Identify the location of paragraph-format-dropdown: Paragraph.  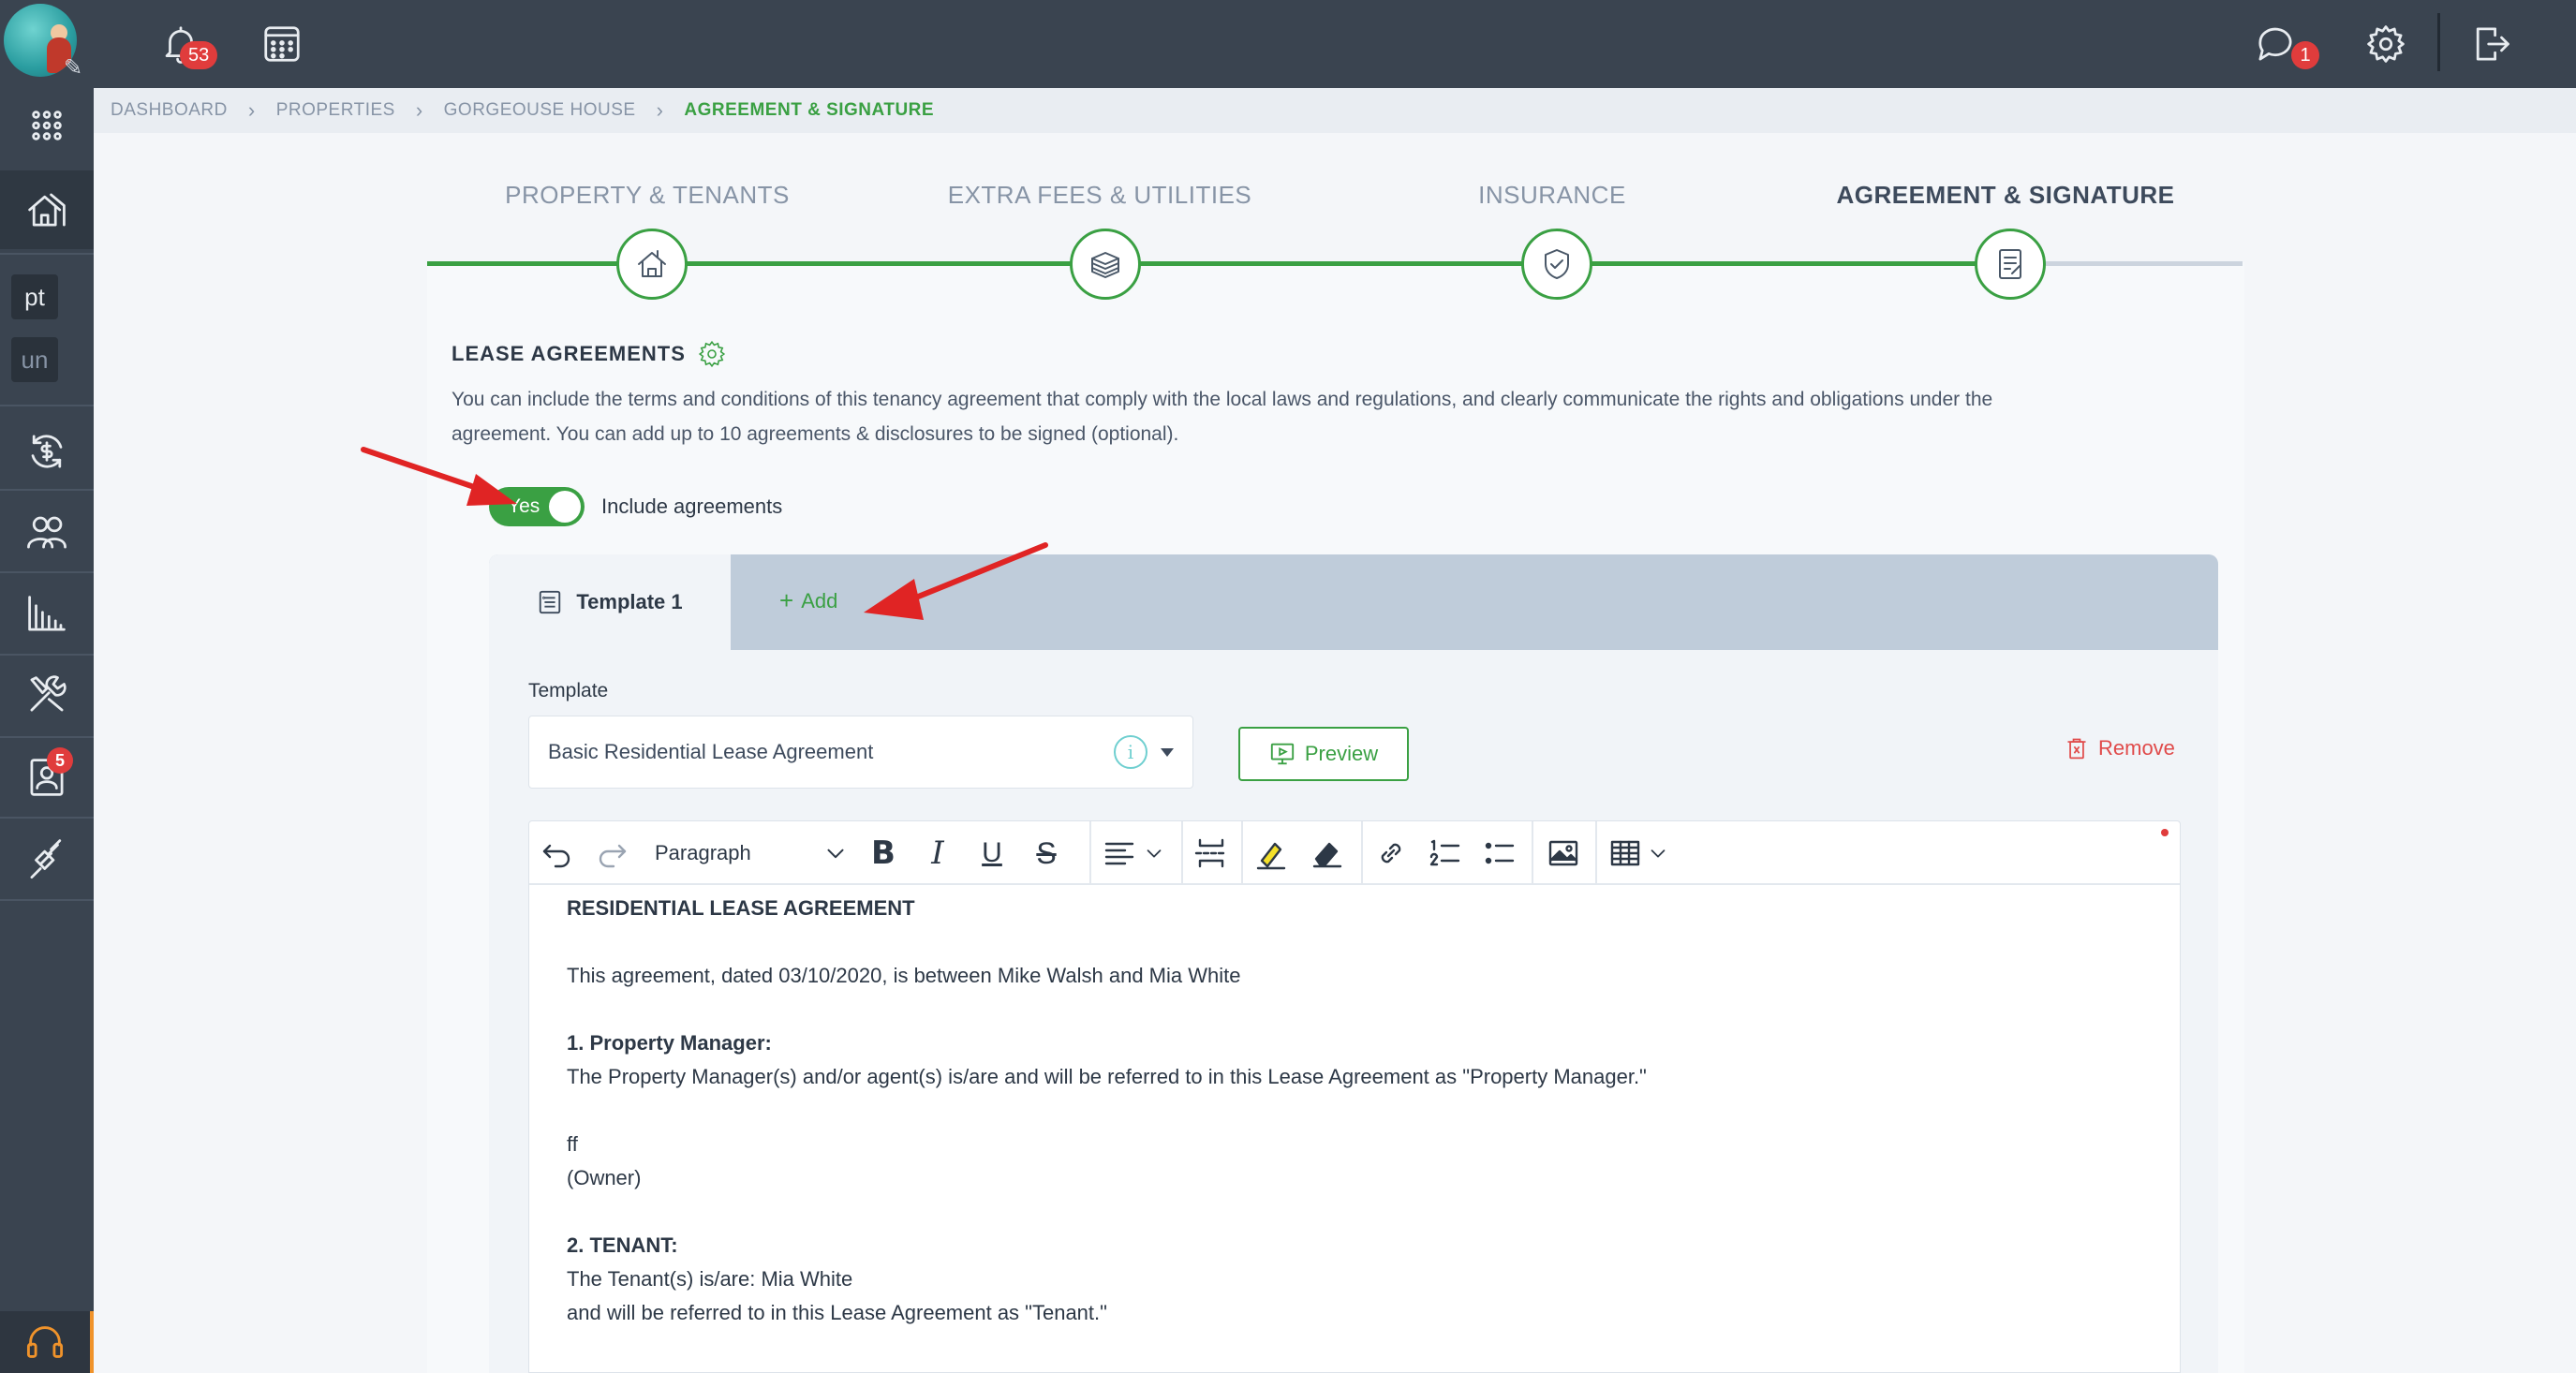
(703, 853).